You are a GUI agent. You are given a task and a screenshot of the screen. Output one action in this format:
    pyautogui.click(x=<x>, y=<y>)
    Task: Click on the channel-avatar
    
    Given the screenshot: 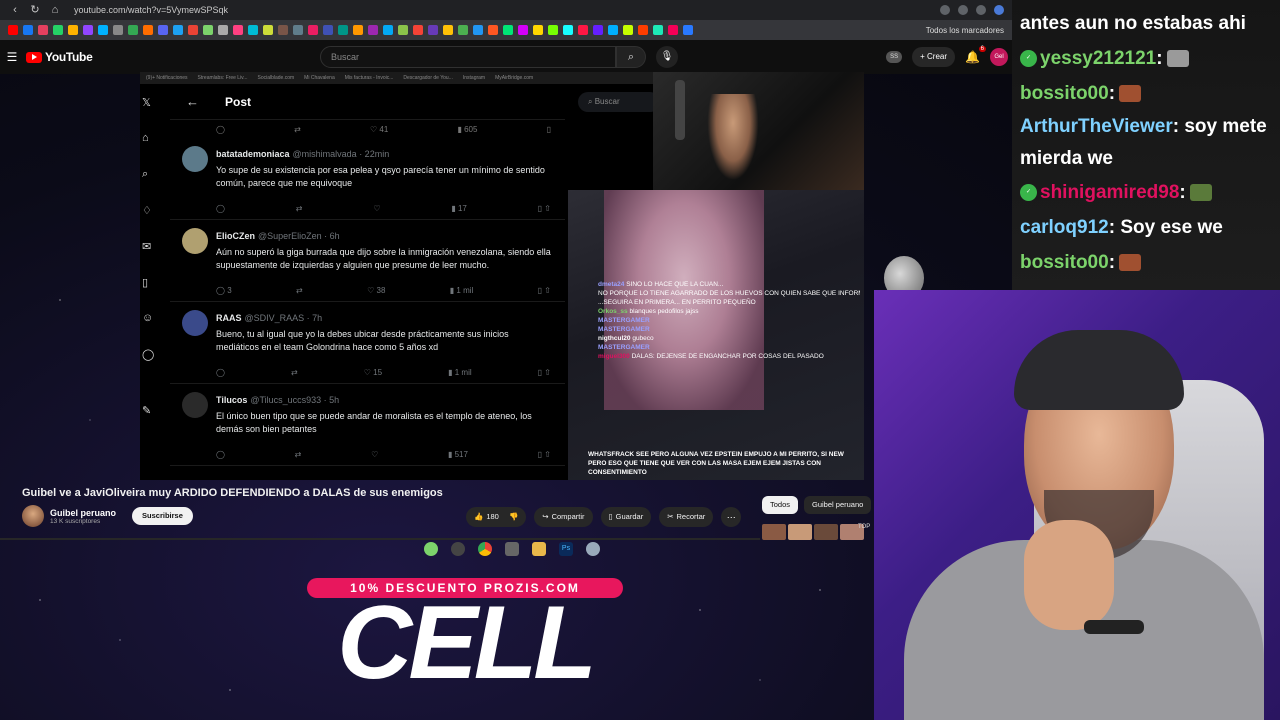 What is the action you would take?
    pyautogui.click(x=33, y=516)
    